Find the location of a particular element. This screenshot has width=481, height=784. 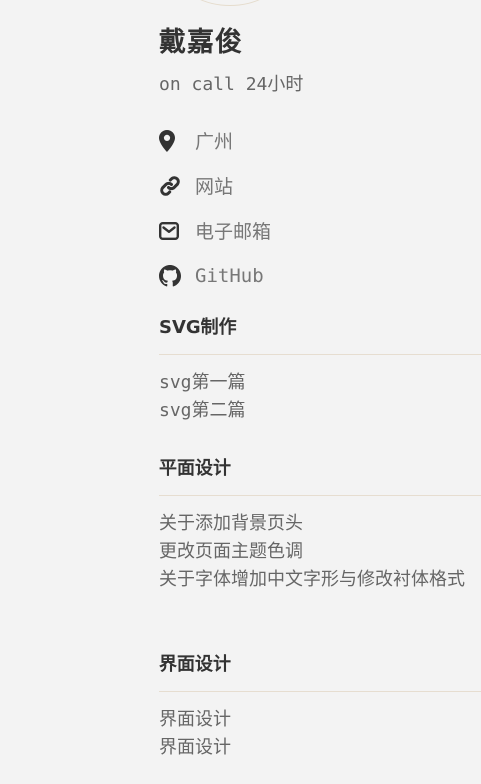

link-location: 广州 is located at coordinates (320, 140).